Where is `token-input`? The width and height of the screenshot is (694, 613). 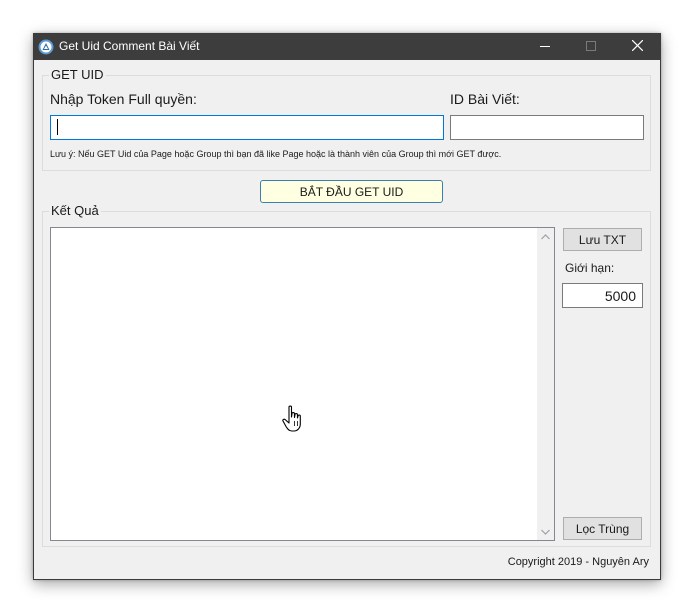
token-input is located at coordinates (247, 127).